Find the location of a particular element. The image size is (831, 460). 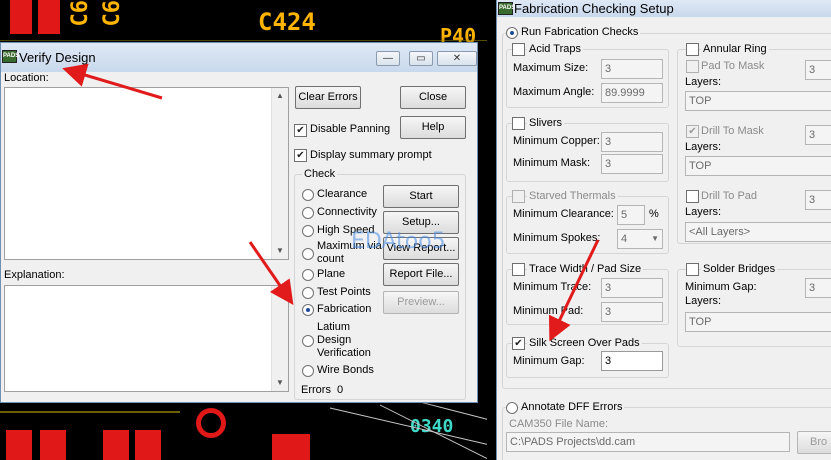

check-label-max-via-line2: count is located at coordinates (330, 259).